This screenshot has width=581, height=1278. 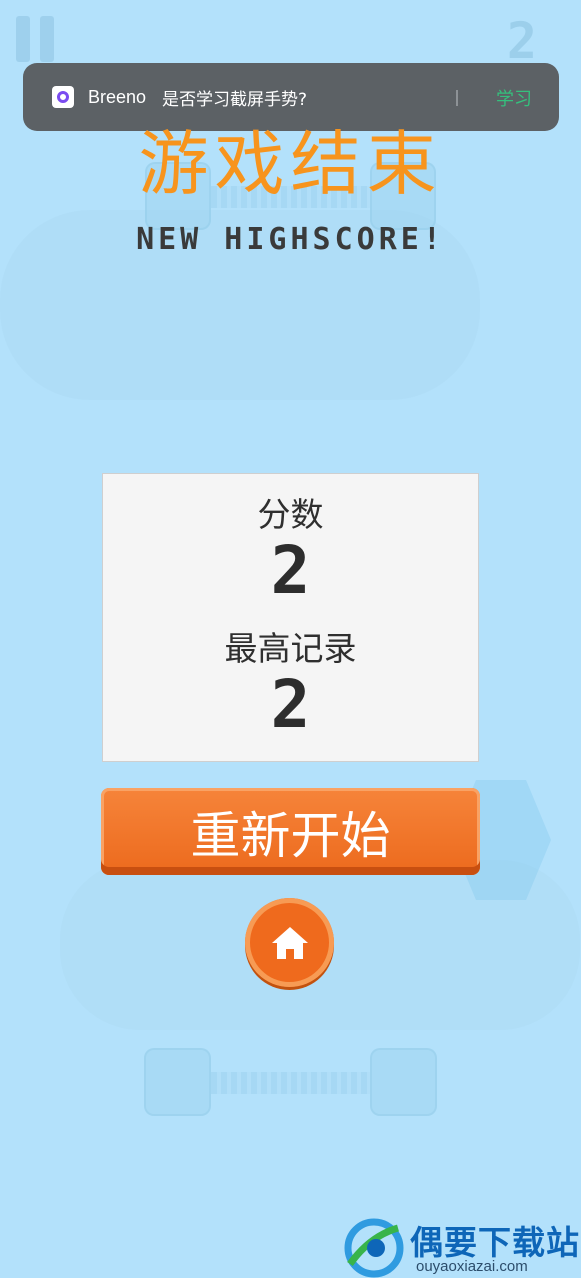 I want to click on notification-divider, so click(x=457, y=98).